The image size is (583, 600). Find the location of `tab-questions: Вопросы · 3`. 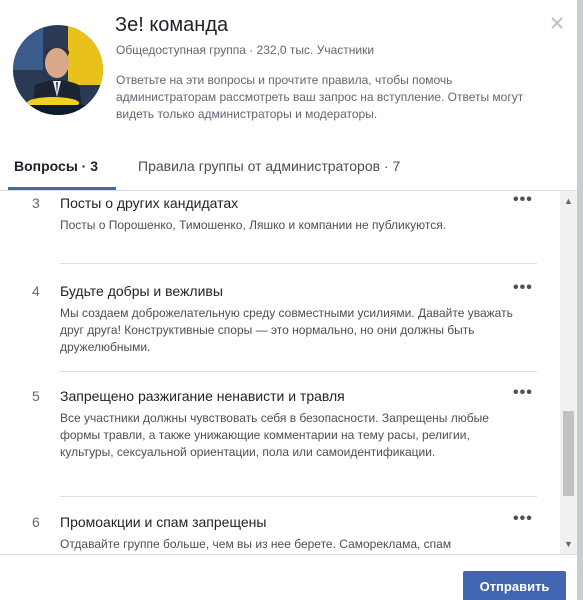

tab-questions: Вопросы · 3 is located at coordinates (56, 166).